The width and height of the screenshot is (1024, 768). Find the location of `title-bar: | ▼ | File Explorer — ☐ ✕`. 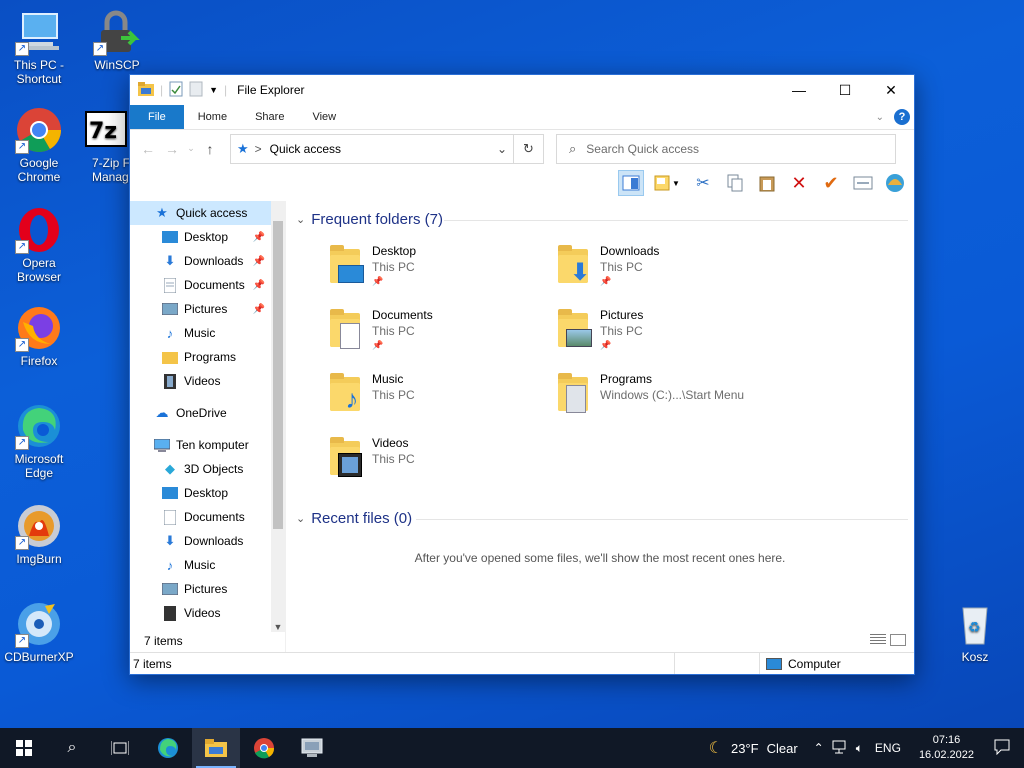

title-bar: | ▼ | File Explorer — ☐ ✕ is located at coordinates (522, 90).